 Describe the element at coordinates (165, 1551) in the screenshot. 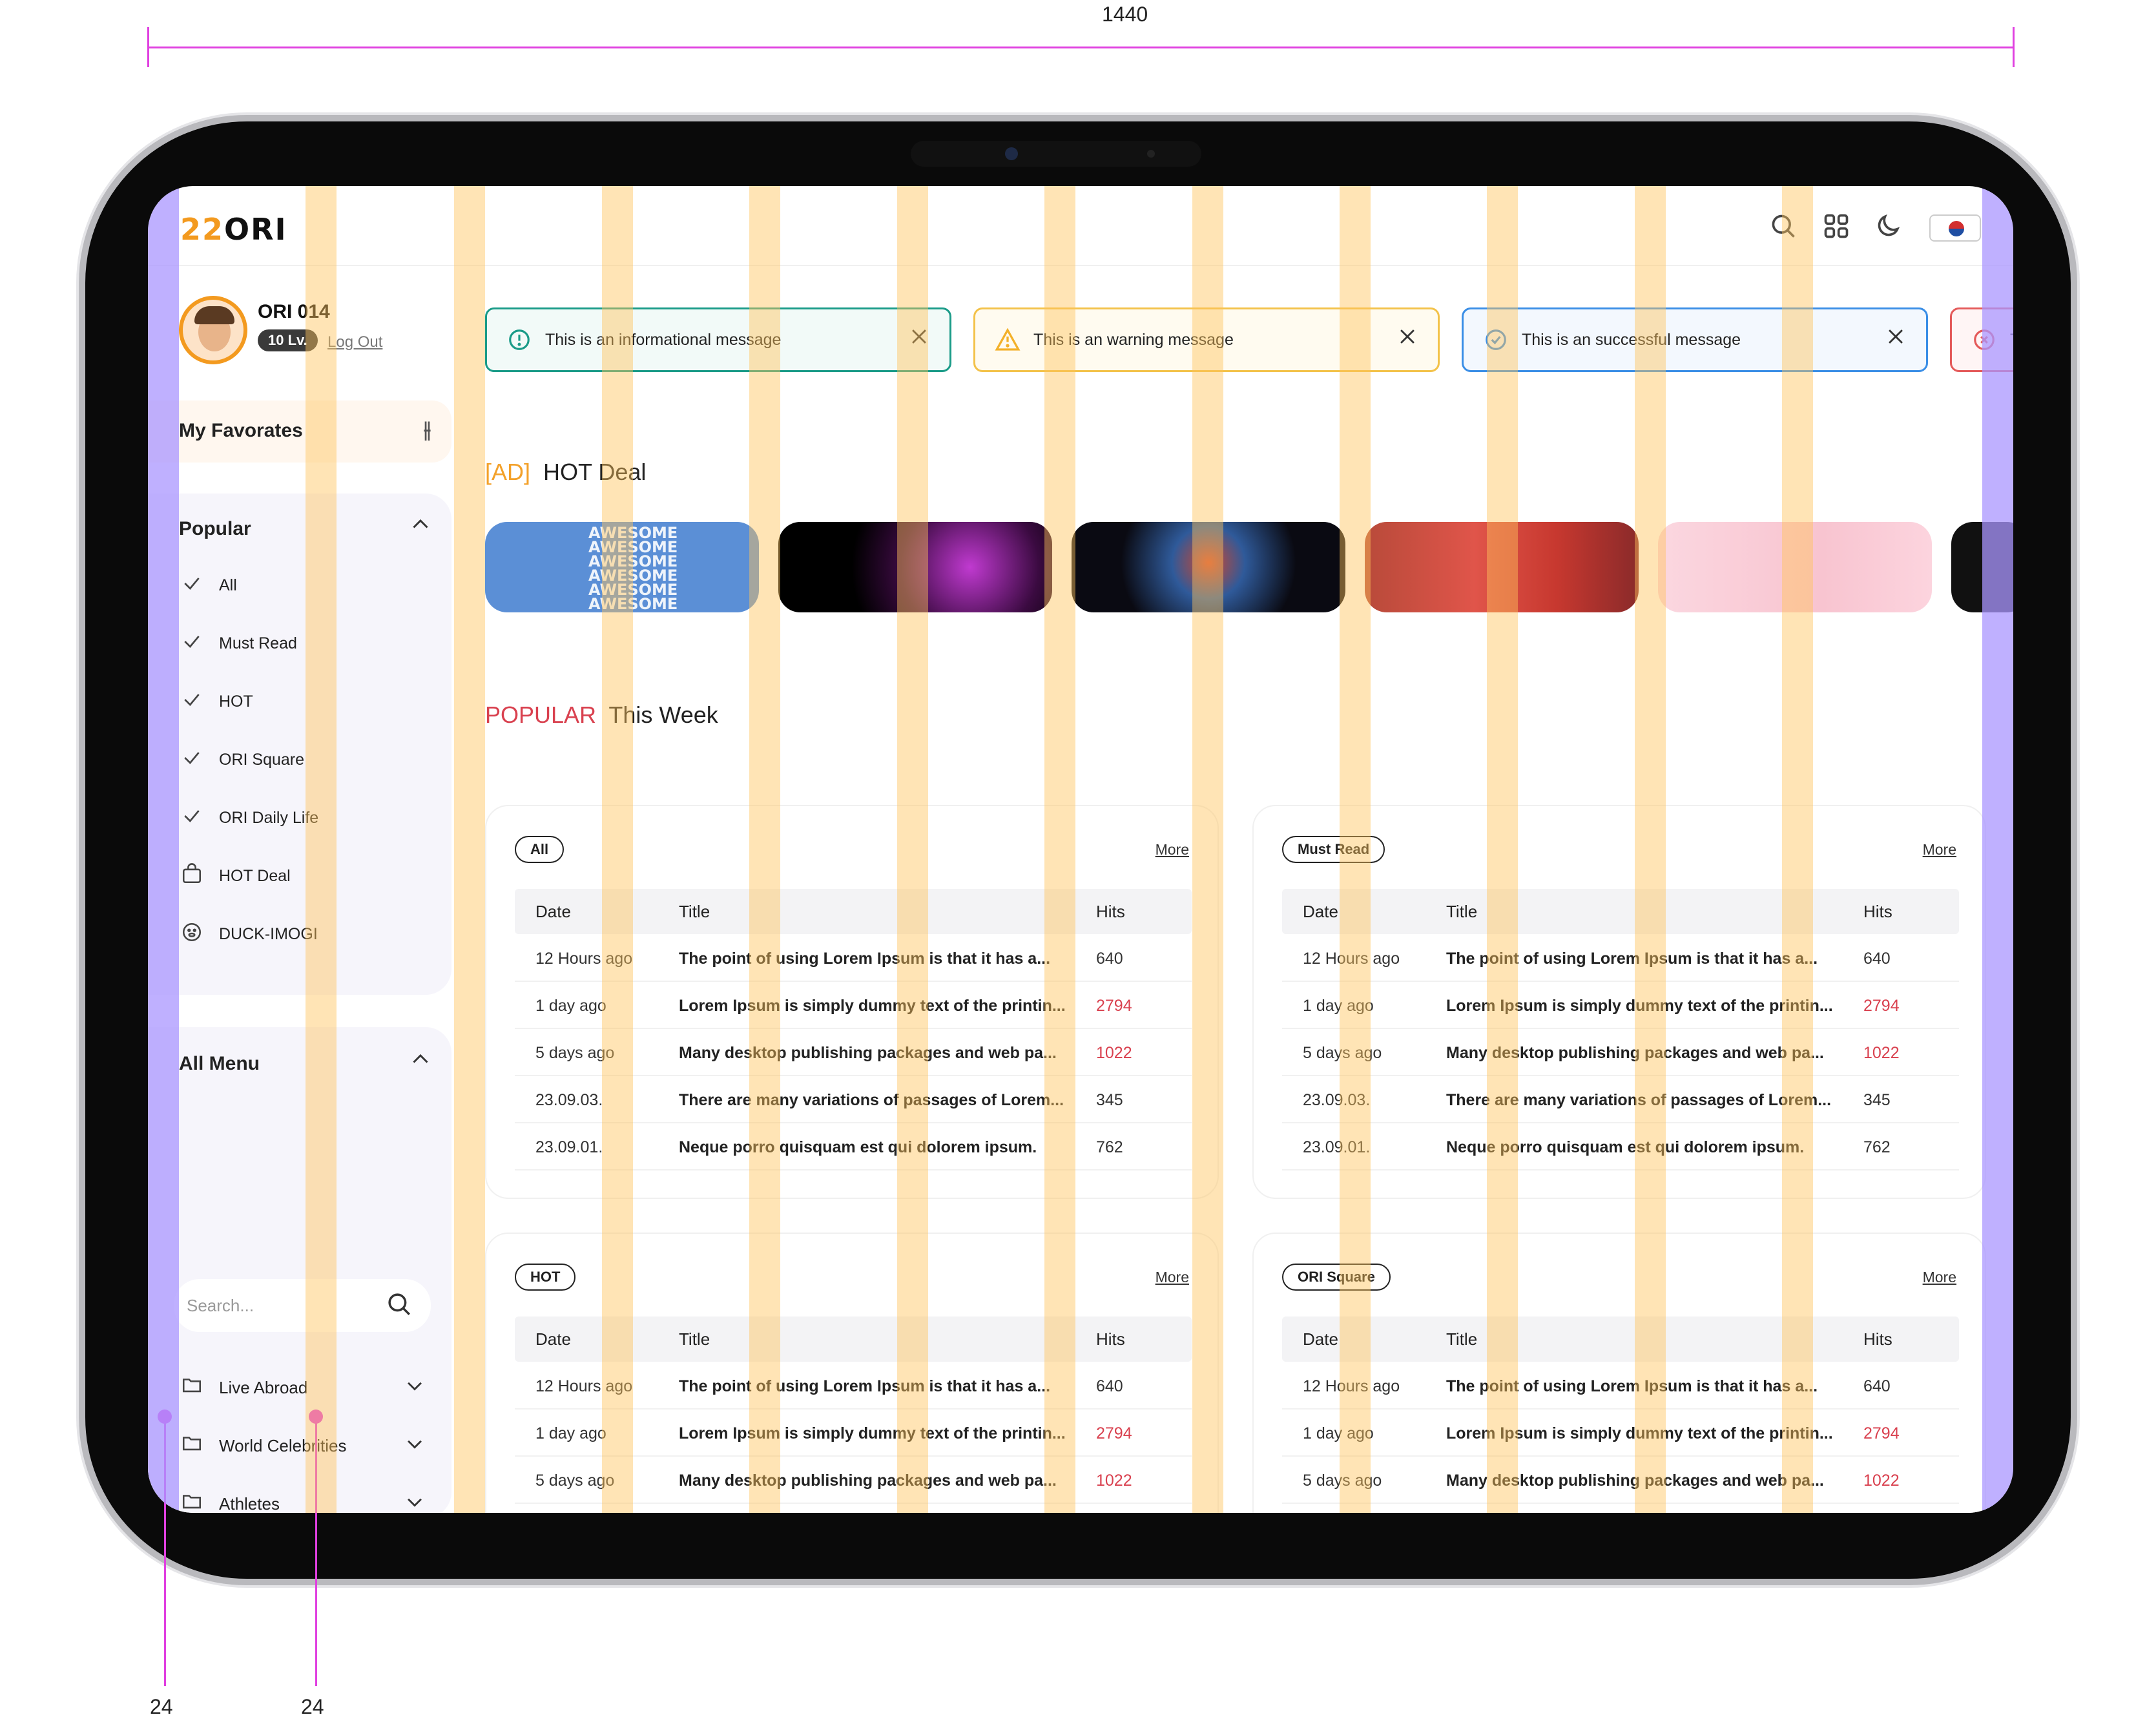

I see `gutter-marker-line` at that location.